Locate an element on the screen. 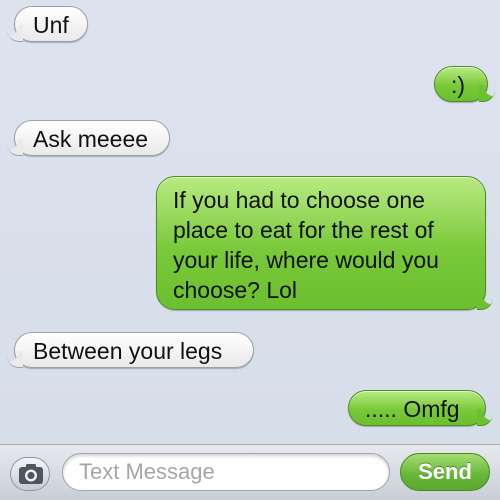 The height and width of the screenshot is (500, 500). message-input is located at coordinates (226, 472).